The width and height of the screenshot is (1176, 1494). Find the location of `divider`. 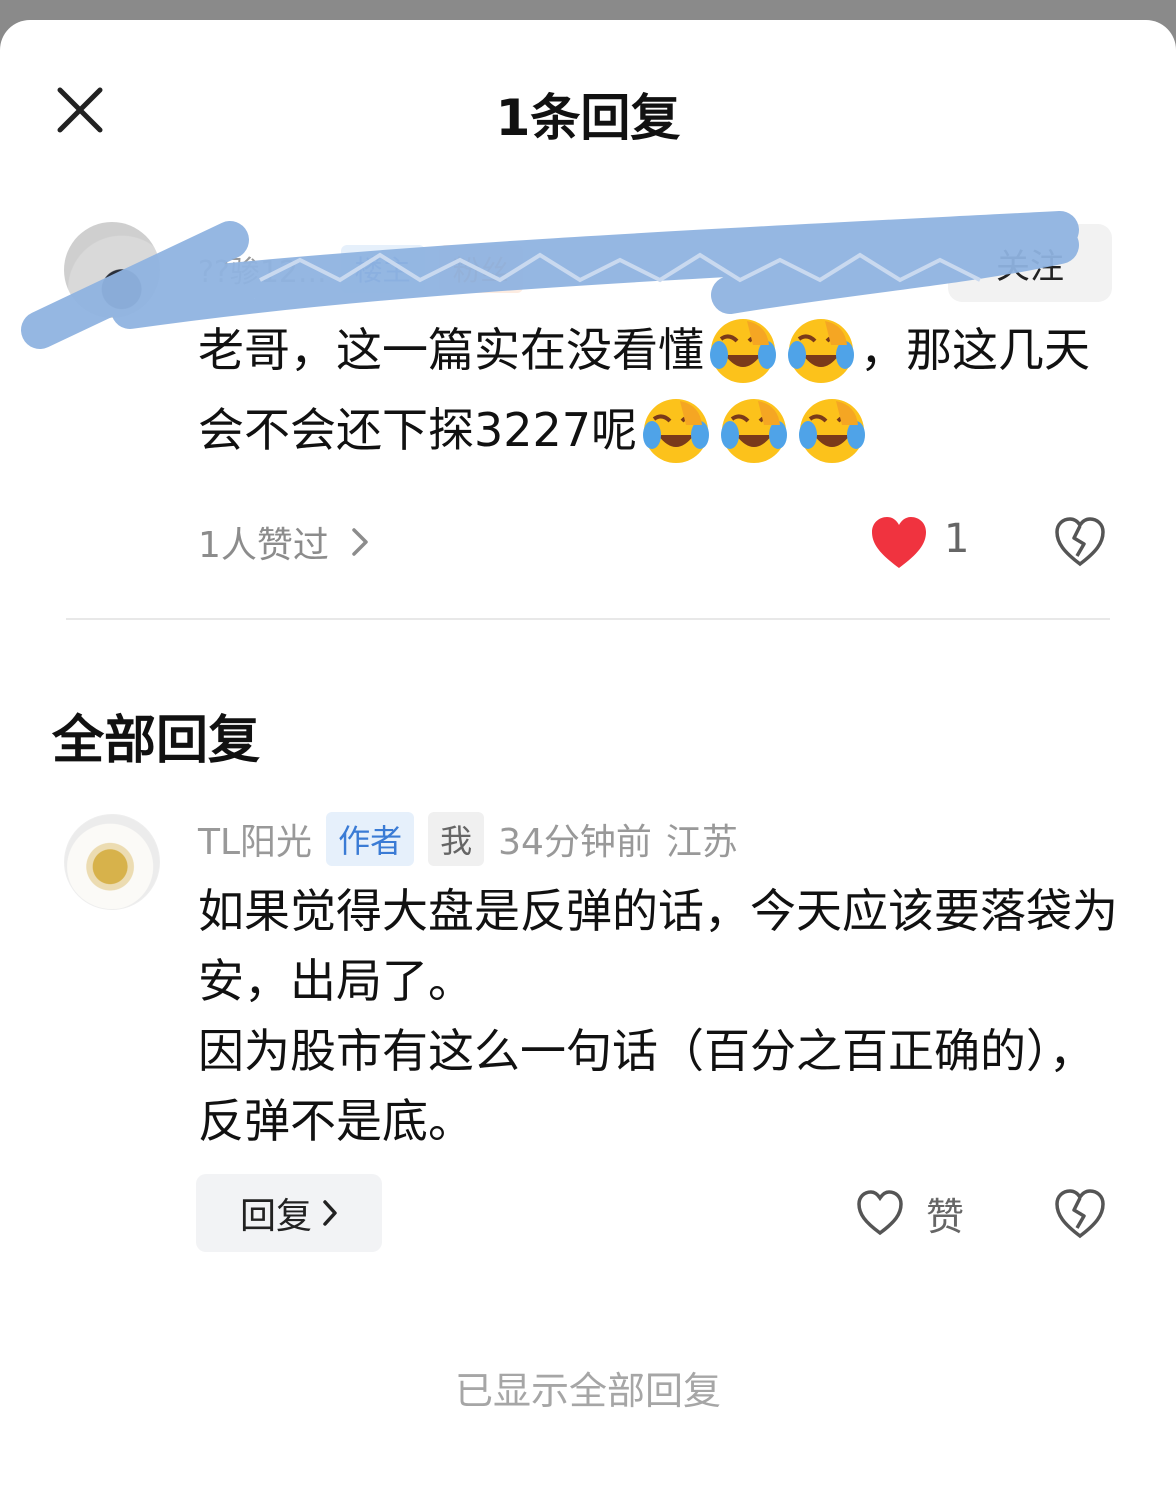

divider is located at coordinates (588, 619).